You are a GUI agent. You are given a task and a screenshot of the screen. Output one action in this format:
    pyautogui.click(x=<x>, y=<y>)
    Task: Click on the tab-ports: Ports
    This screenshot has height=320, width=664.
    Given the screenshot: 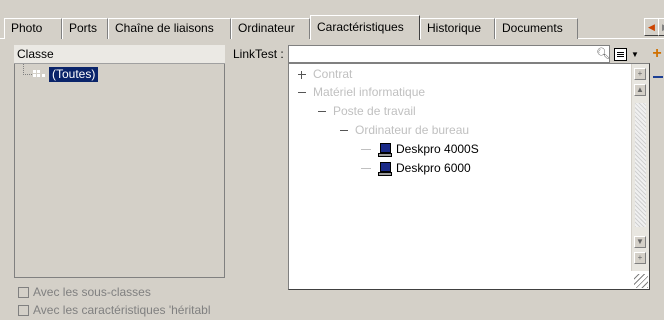 What is the action you would take?
    pyautogui.click(x=85, y=28)
    